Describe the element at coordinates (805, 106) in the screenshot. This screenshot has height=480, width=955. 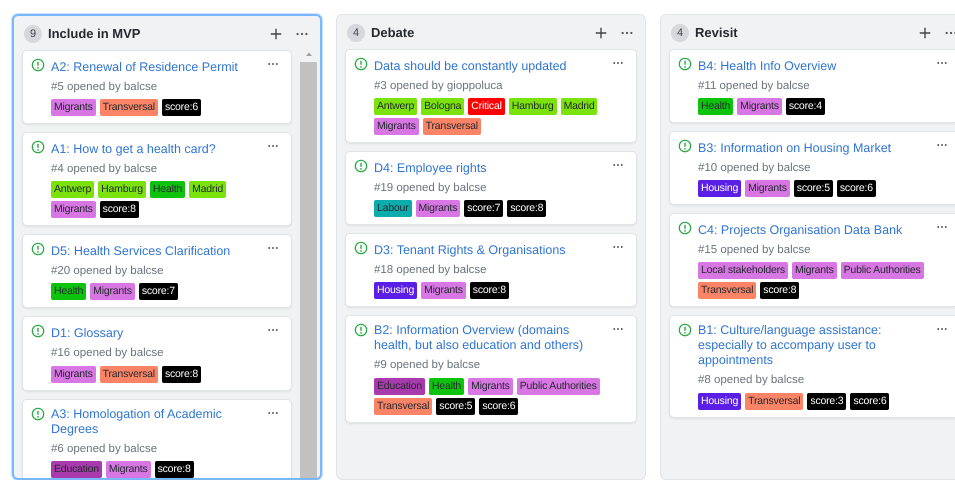
I see `issue-label: score:4` at that location.